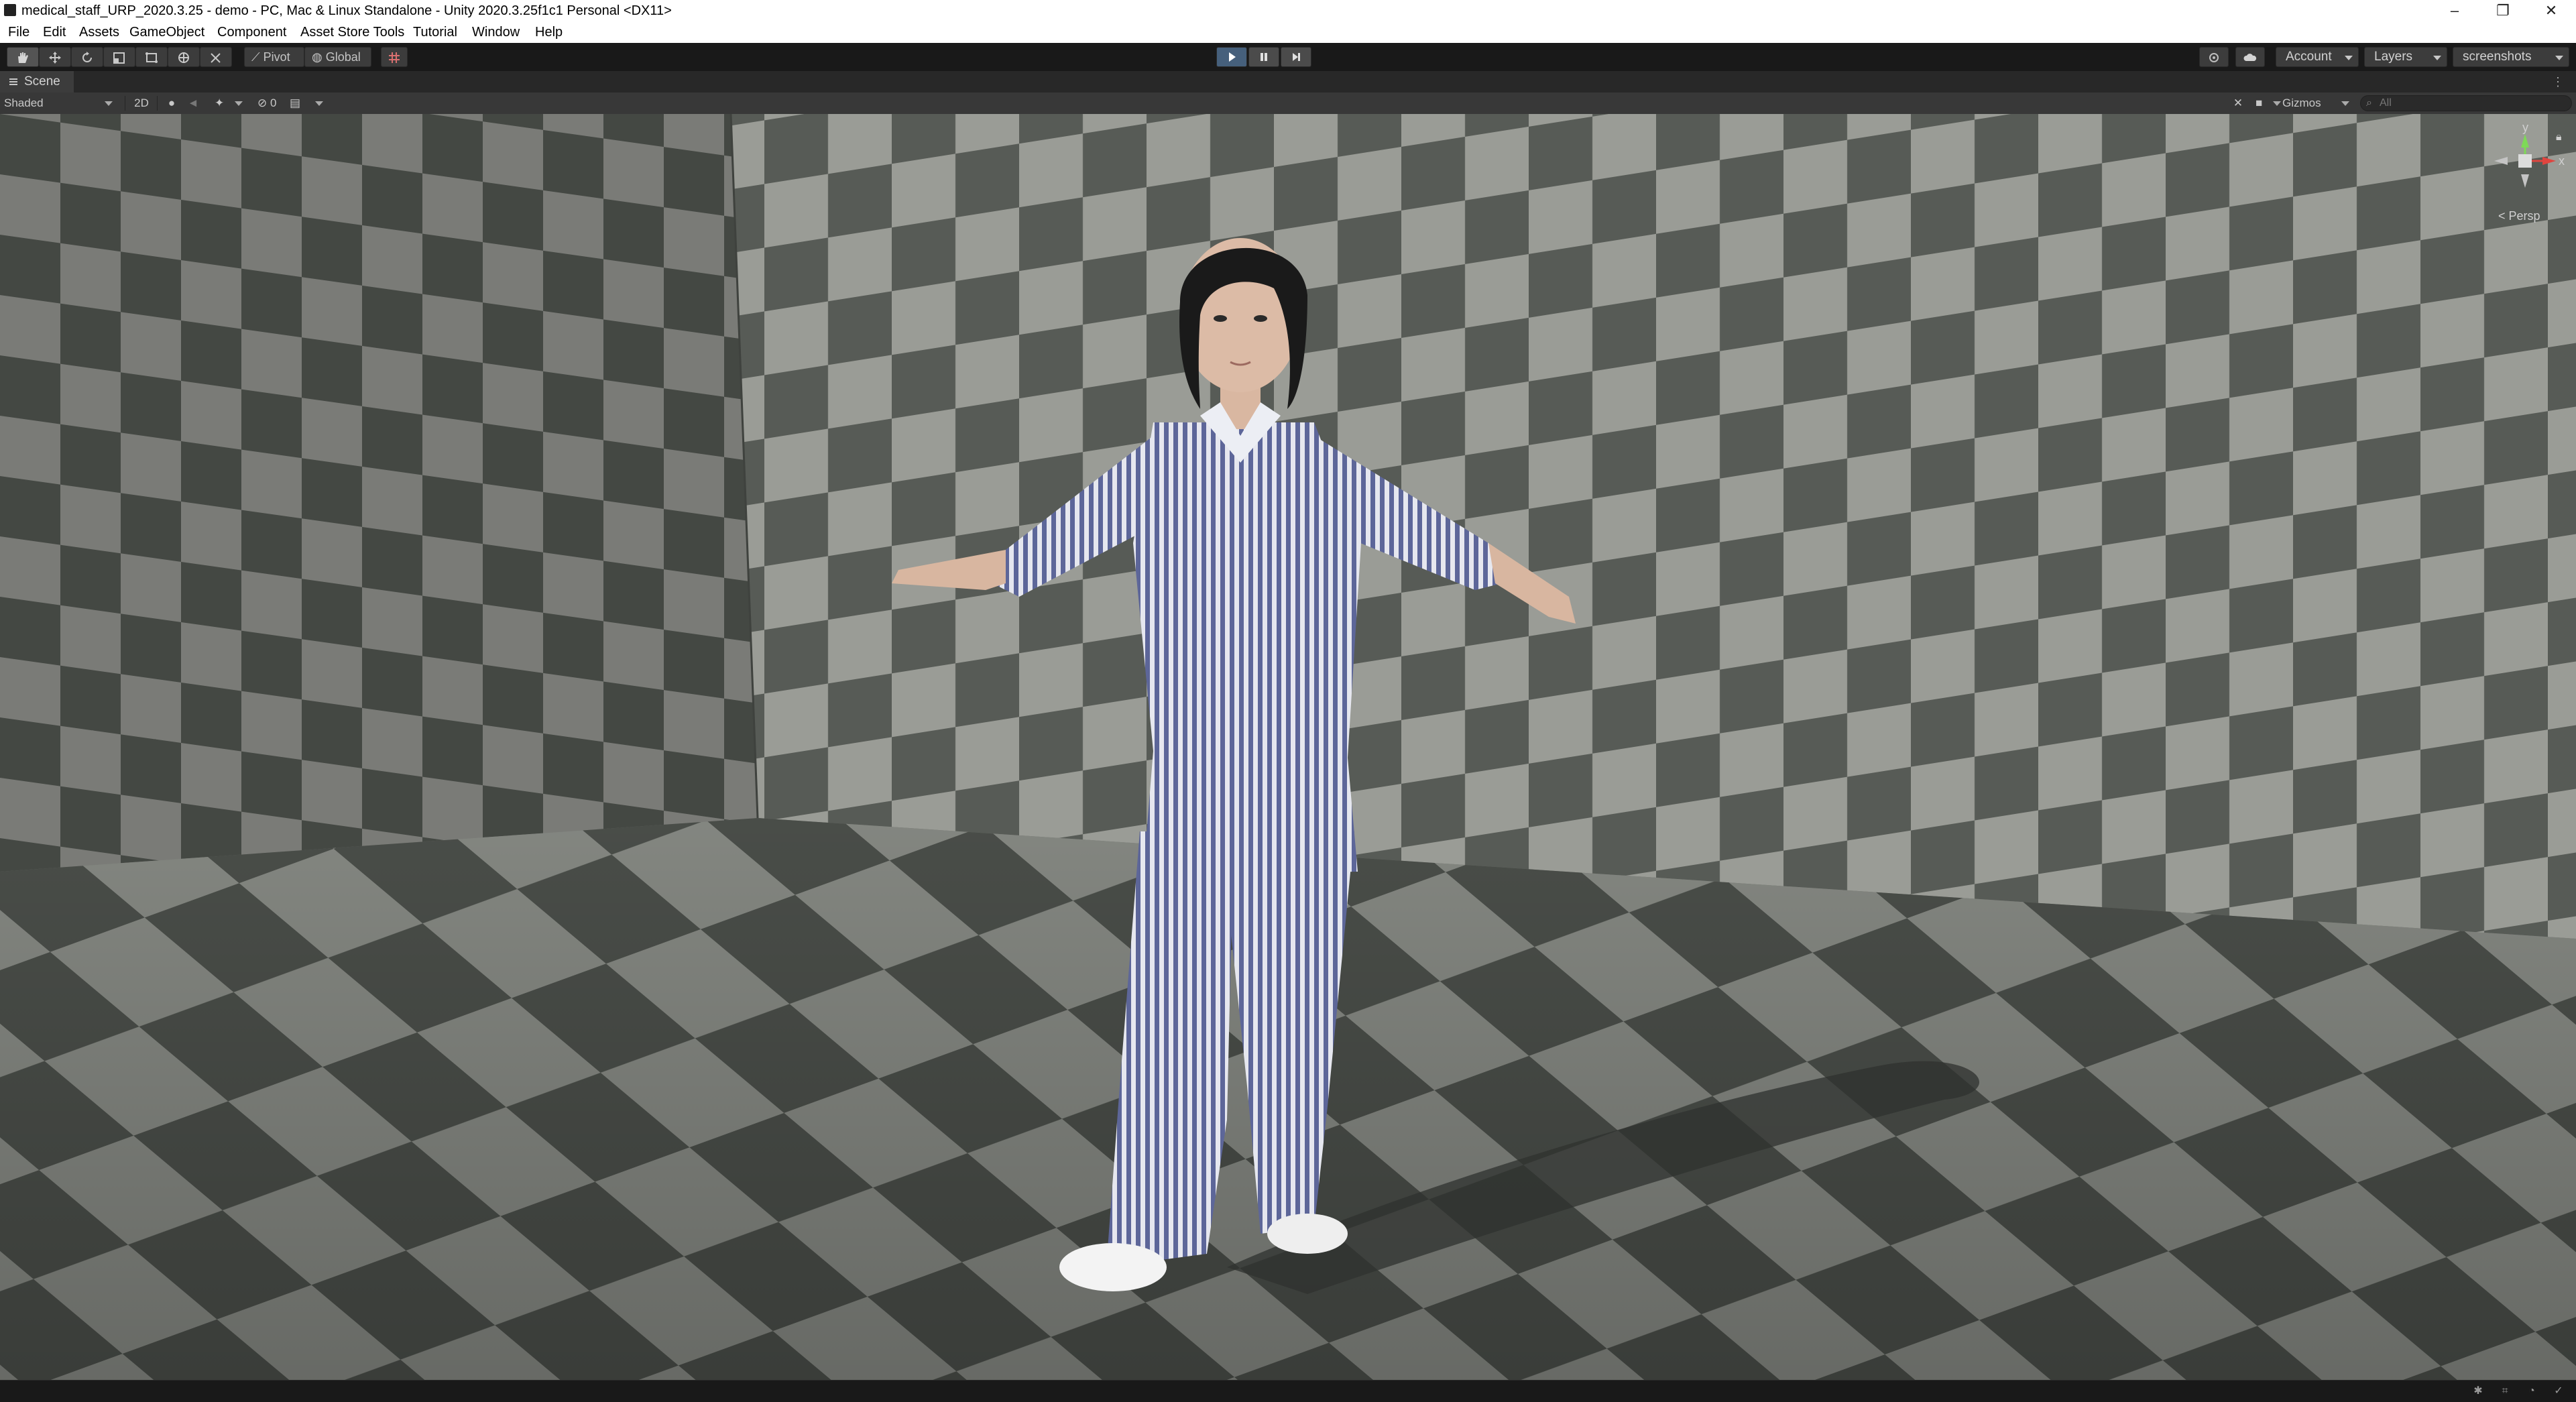 This screenshot has width=2576, height=1402. I want to click on camera-icon: ▤, so click(295, 103).